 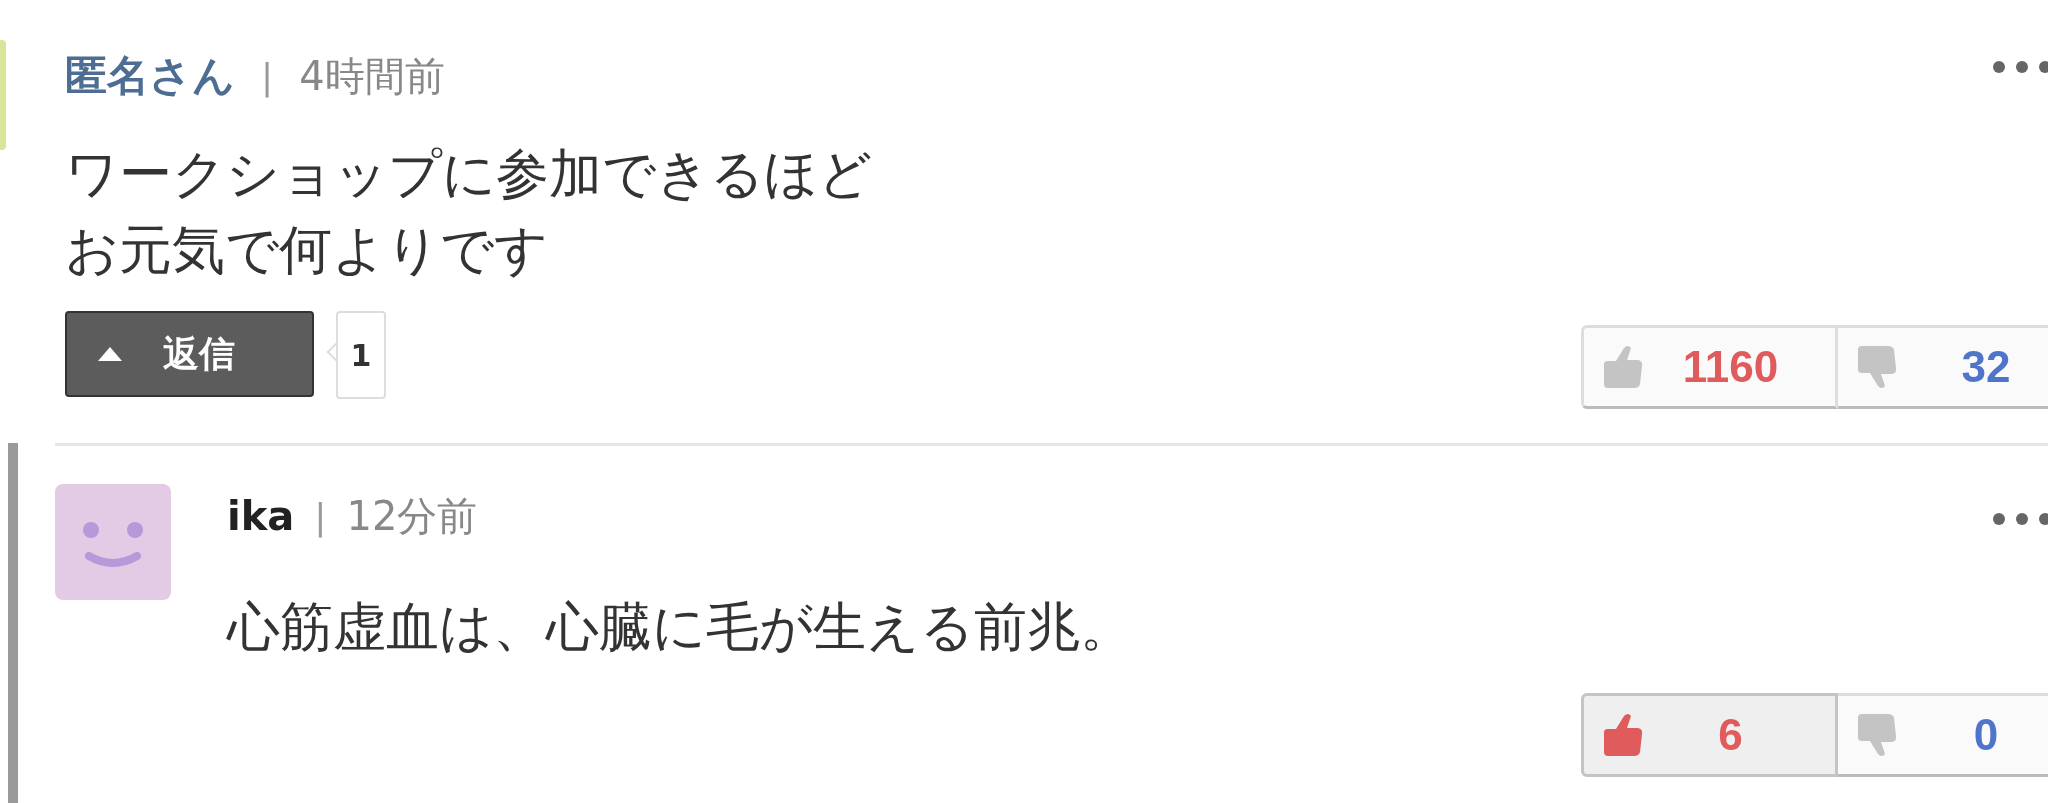 What do you see at coordinates (355, 355) in the screenshot?
I see `reply-count: 1` at bounding box center [355, 355].